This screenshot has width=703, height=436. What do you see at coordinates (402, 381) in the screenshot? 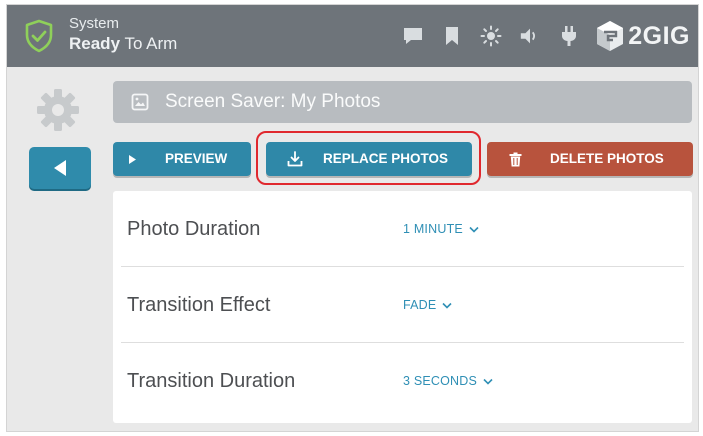
I see `setting-row-transition-duration: Transition Duration 3 SECONDS` at bounding box center [402, 381].